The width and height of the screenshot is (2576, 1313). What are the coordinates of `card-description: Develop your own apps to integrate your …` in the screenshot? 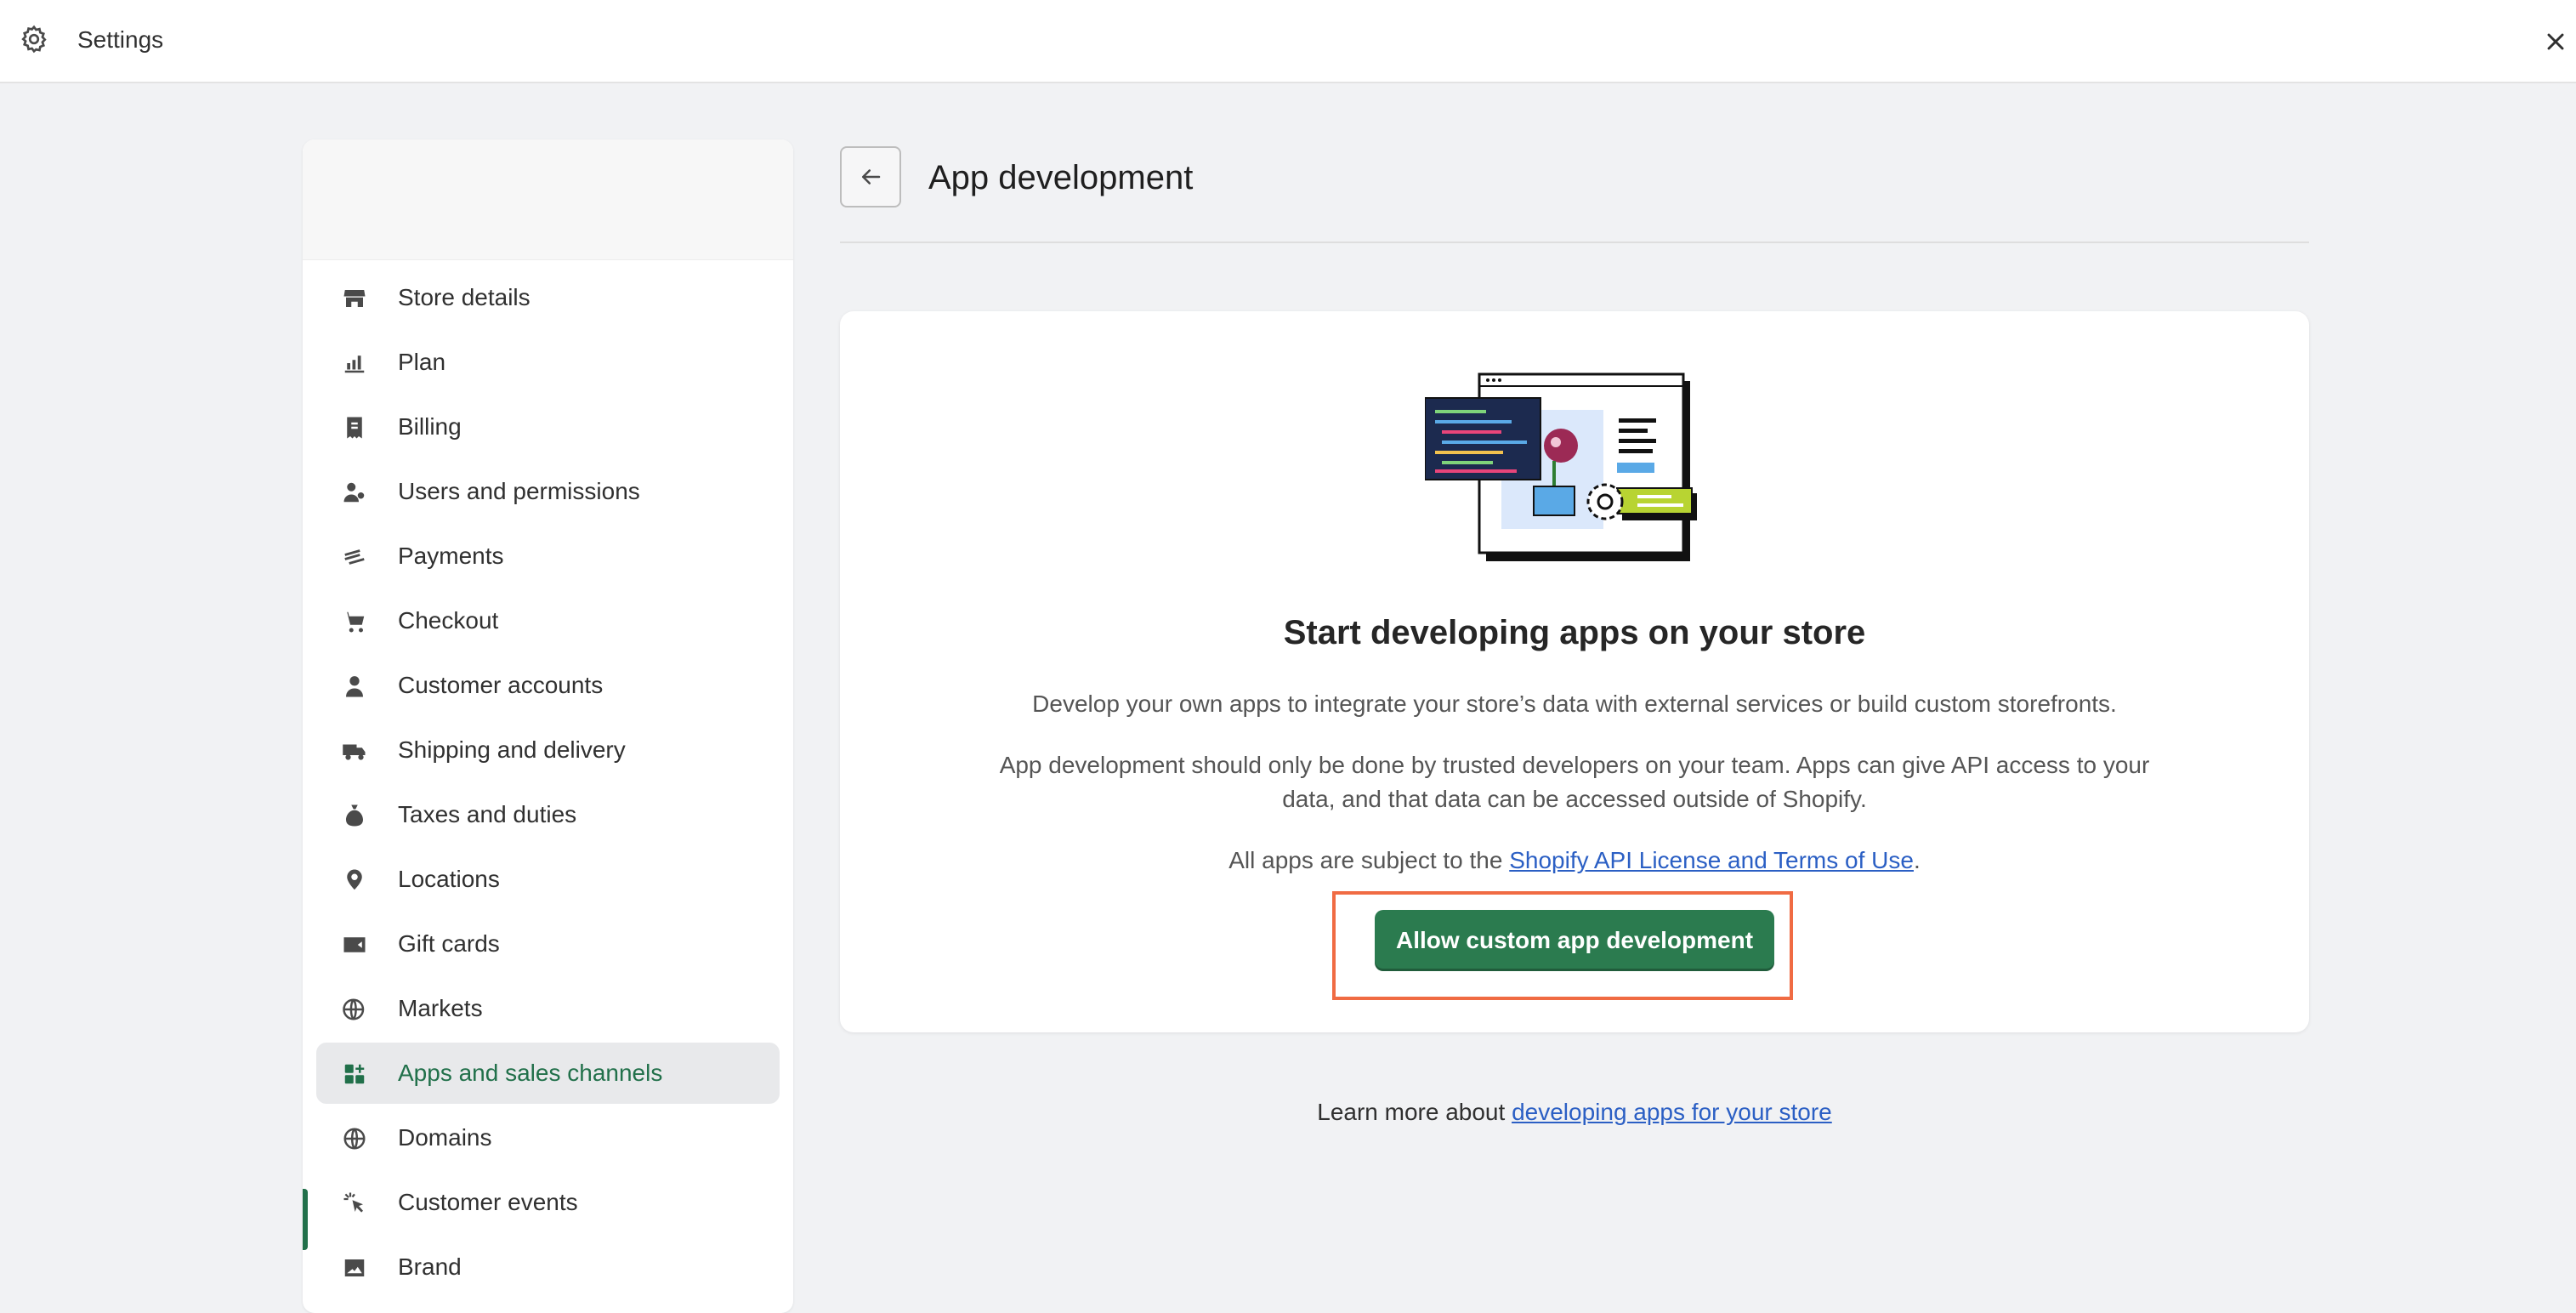 It's located at (1575, 704).